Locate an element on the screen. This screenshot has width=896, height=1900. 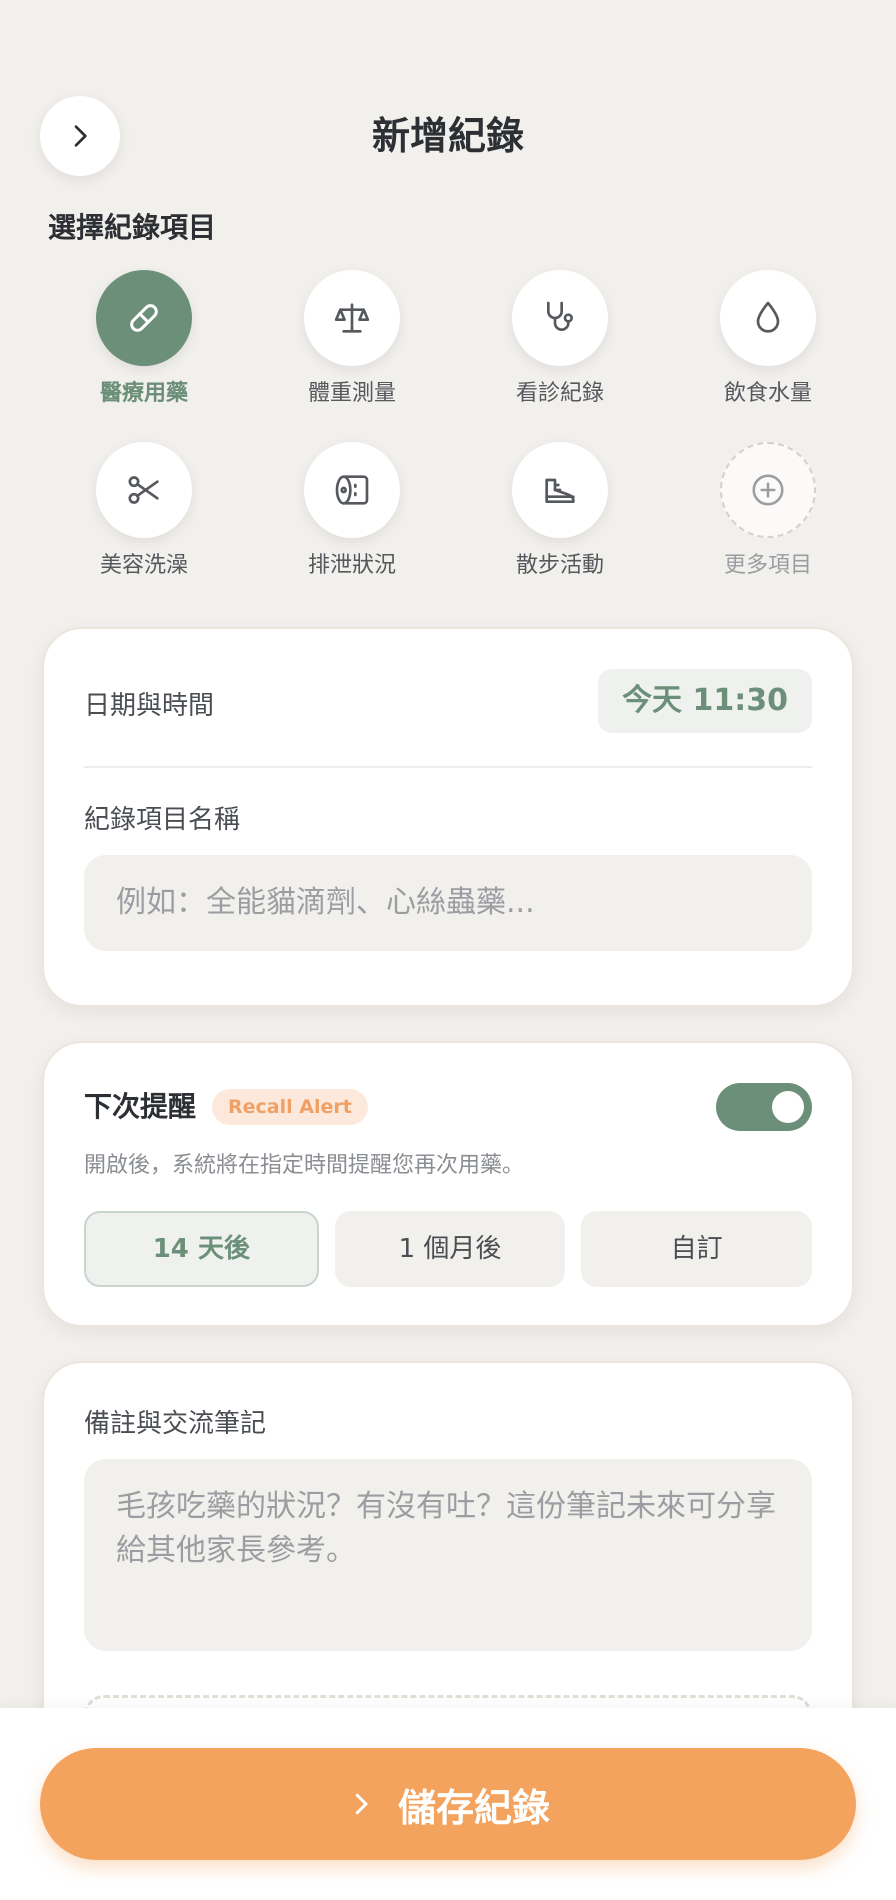
notes-label: 備註與交流筆記 is located at coordinates (175, 1424).